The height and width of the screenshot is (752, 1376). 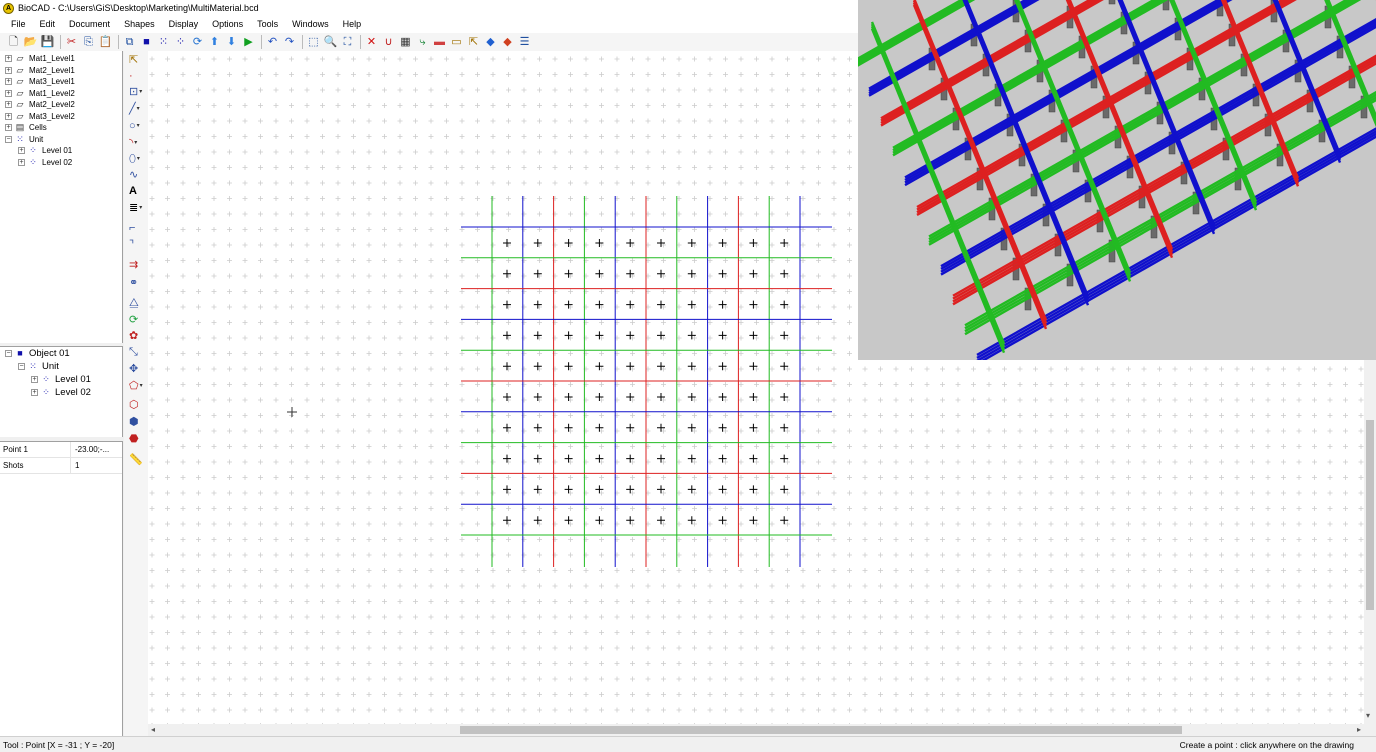 I want to click on zoom-fit-icon: ⛶, so click(x=347, y=42).